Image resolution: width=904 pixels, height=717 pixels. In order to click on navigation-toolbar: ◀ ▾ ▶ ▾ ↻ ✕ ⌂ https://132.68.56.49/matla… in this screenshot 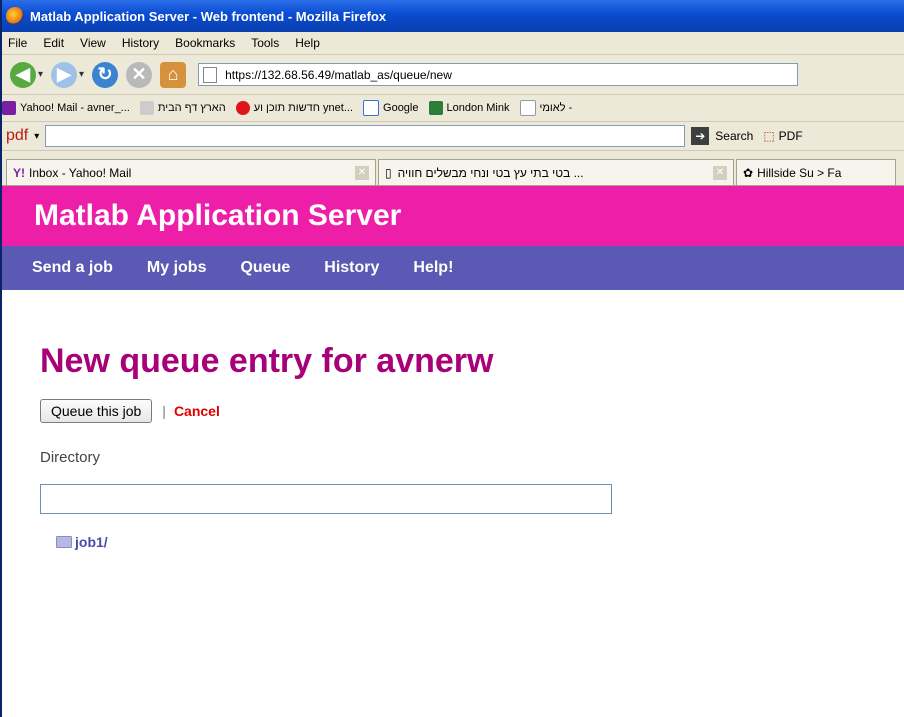, I will do `click(453, 75)`.